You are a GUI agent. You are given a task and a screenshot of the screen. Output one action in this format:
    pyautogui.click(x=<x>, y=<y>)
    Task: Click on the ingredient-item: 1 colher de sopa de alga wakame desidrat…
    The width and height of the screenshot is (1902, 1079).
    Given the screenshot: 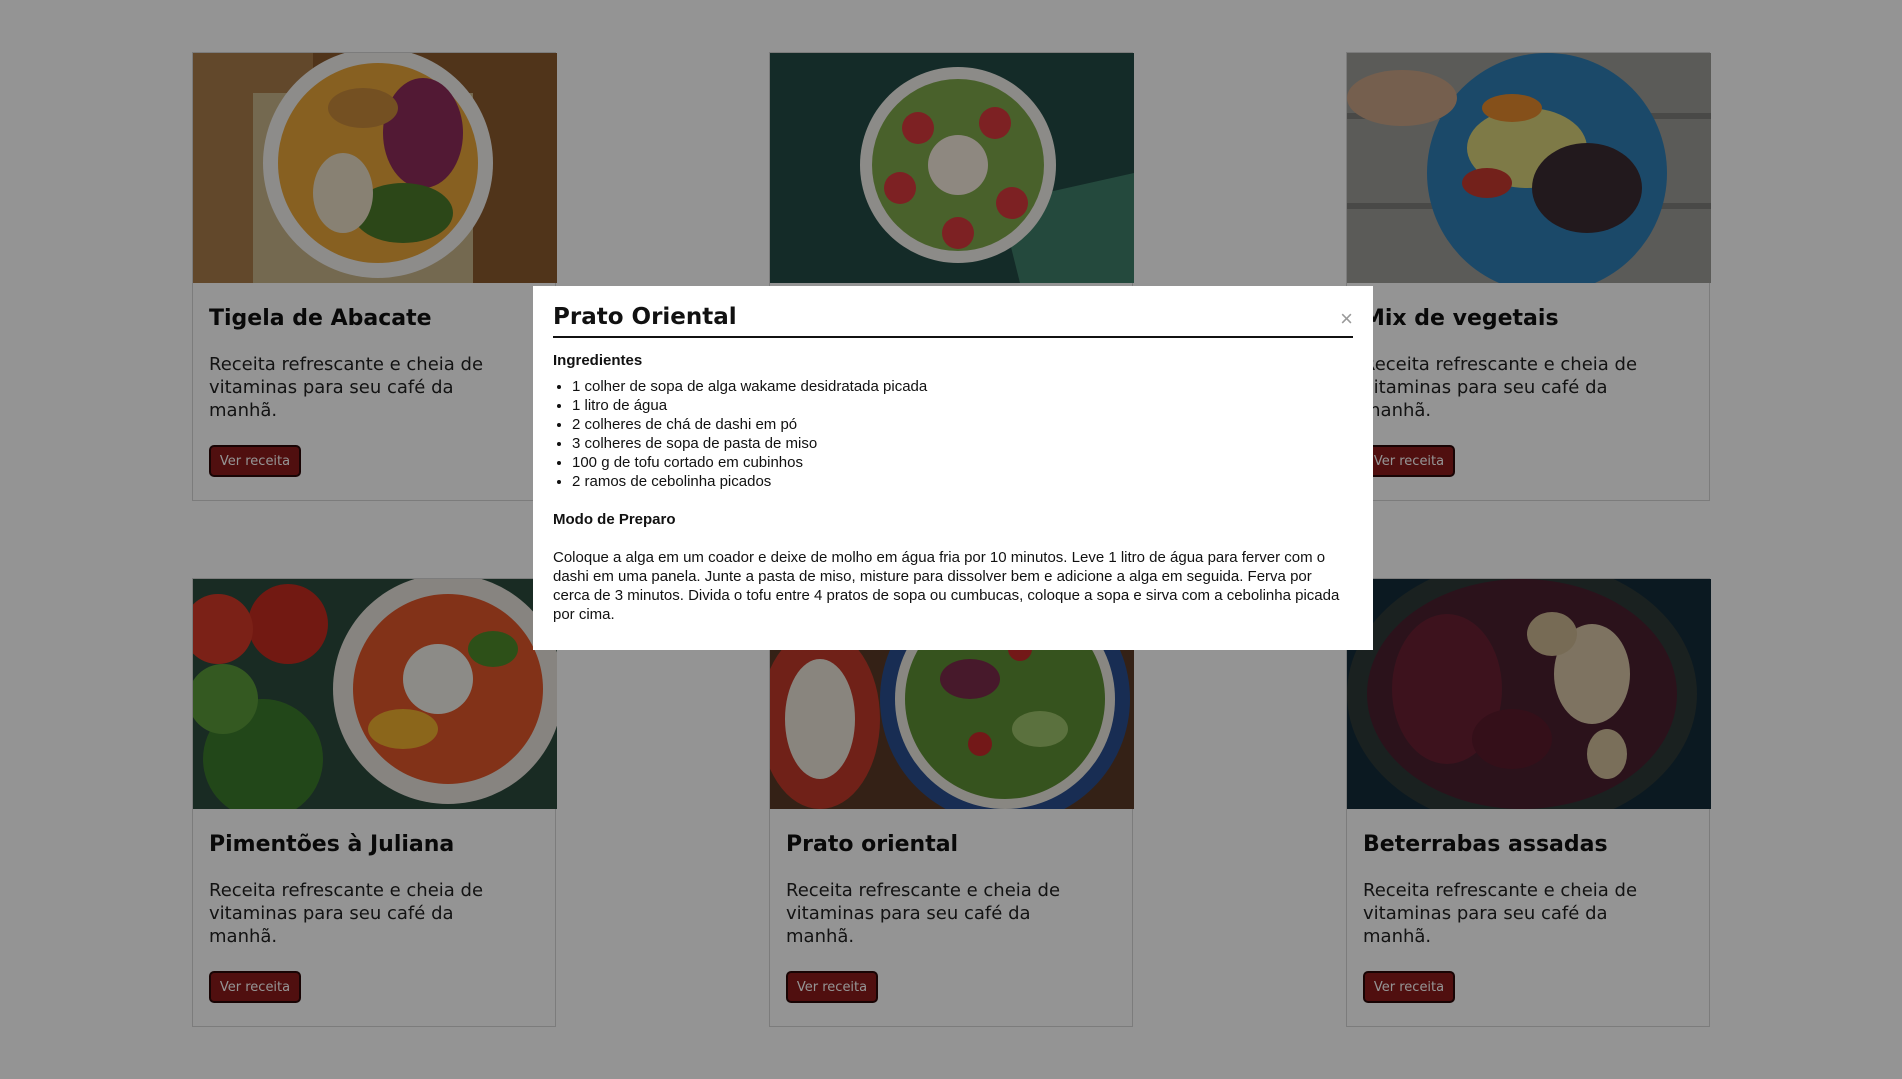 What is the action you would take?
    pyautogui.click(x=962, y=386)
    